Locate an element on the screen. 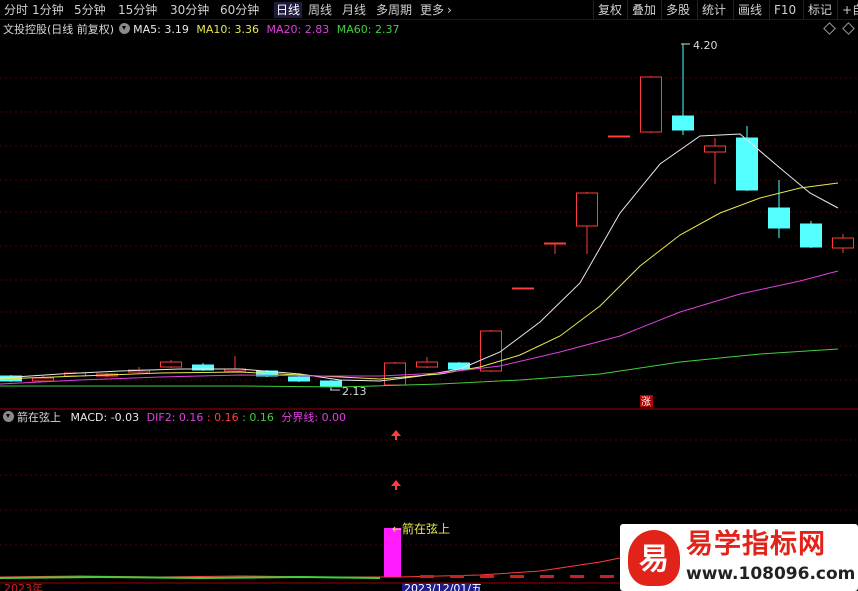  ma10-value: 3.36 is located at coordinates (247, 29).